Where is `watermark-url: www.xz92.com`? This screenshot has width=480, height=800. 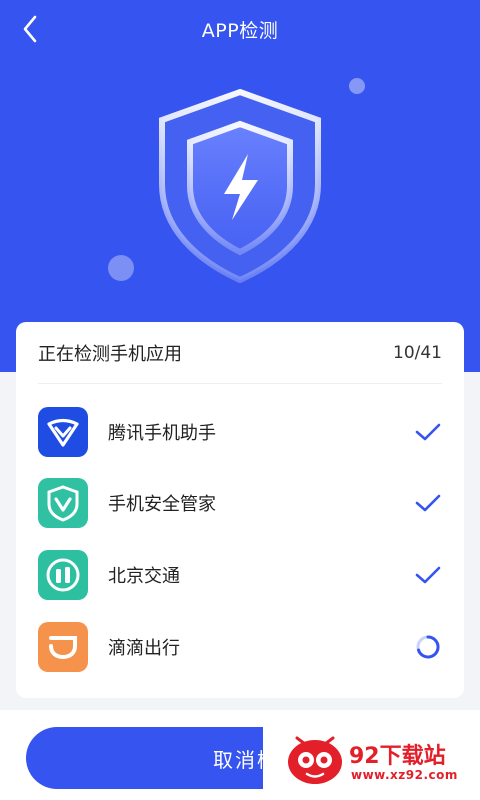
watermark-url: www.xz92.com is located at coordinates (404, 775).